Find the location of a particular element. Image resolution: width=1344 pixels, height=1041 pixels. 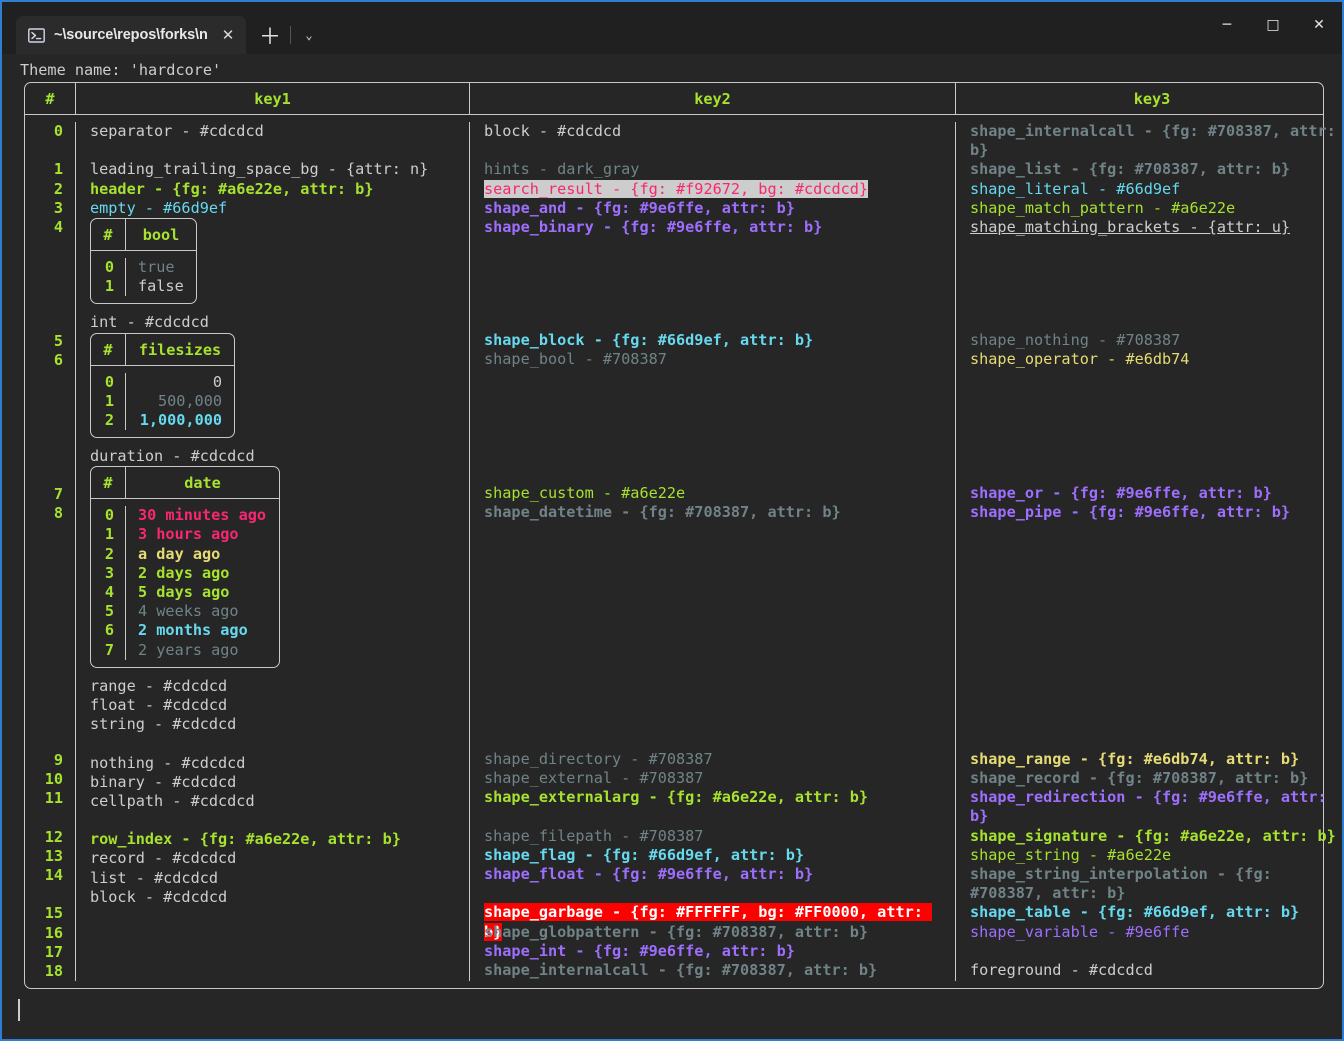

cell-key1: header - {fg: #a6e22e, attr: b} is located at coordinates (232, 188).